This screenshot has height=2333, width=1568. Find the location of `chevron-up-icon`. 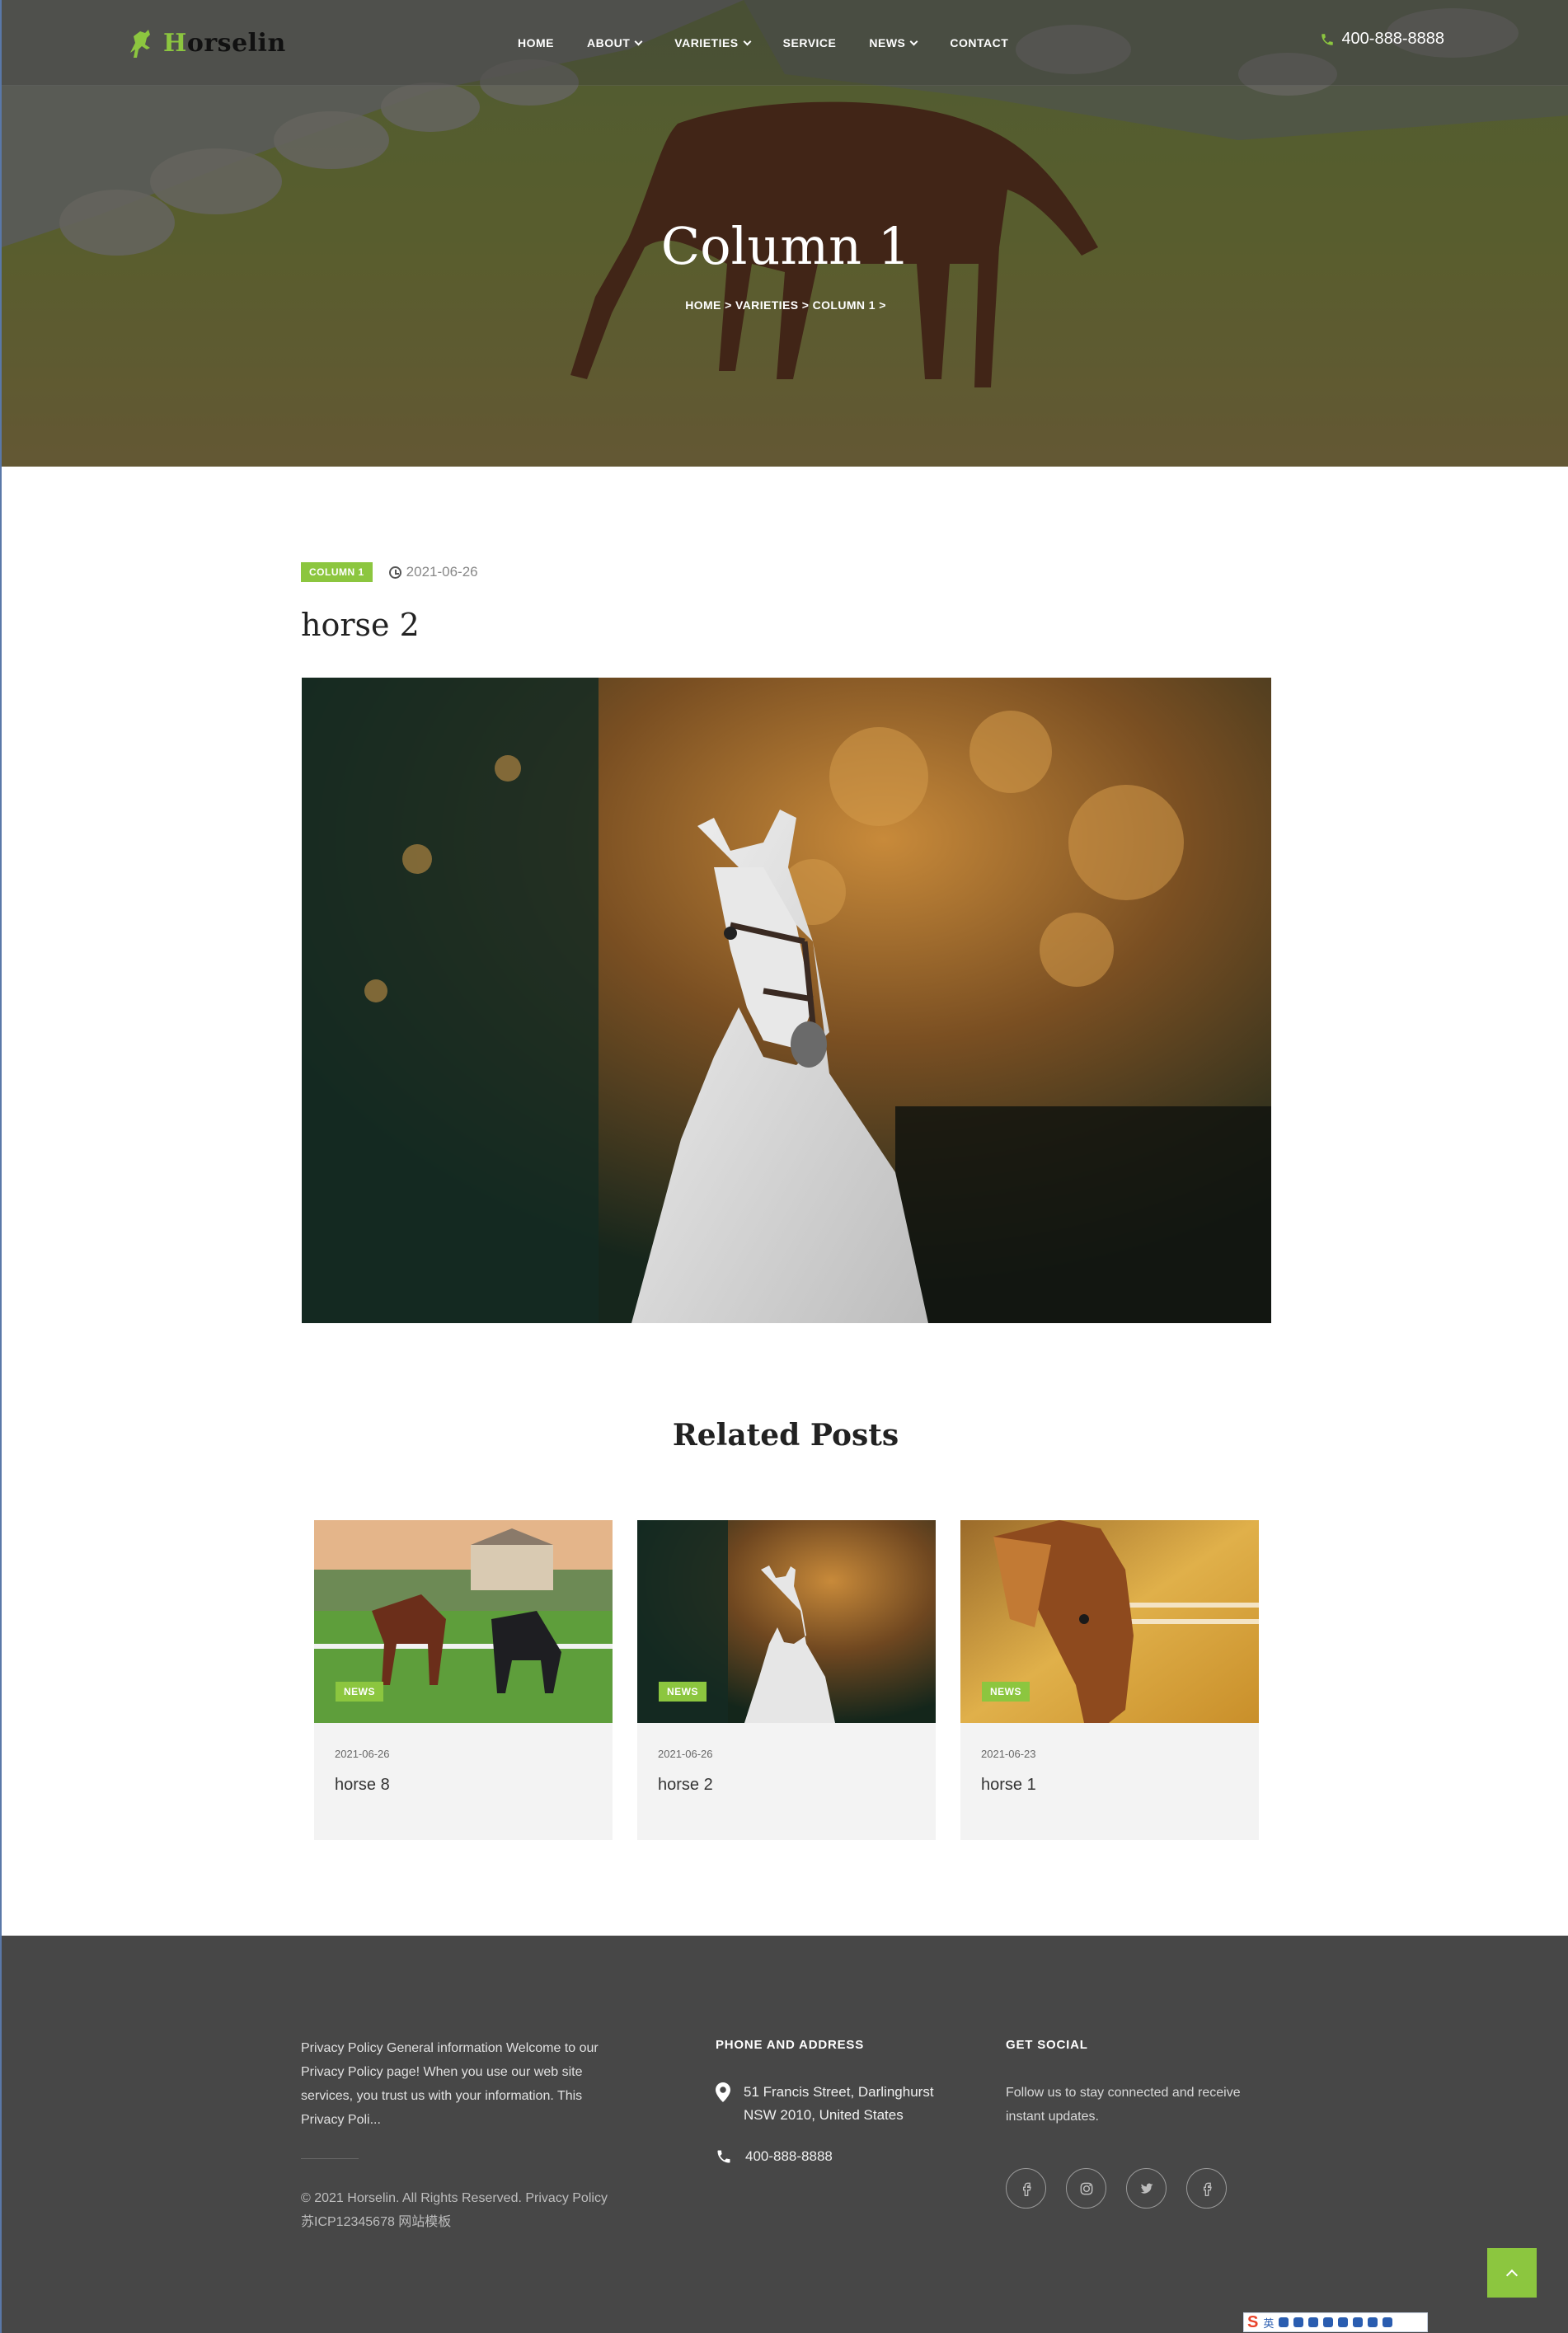

chevron-up-icon is located at coordinates (1512, 2275).